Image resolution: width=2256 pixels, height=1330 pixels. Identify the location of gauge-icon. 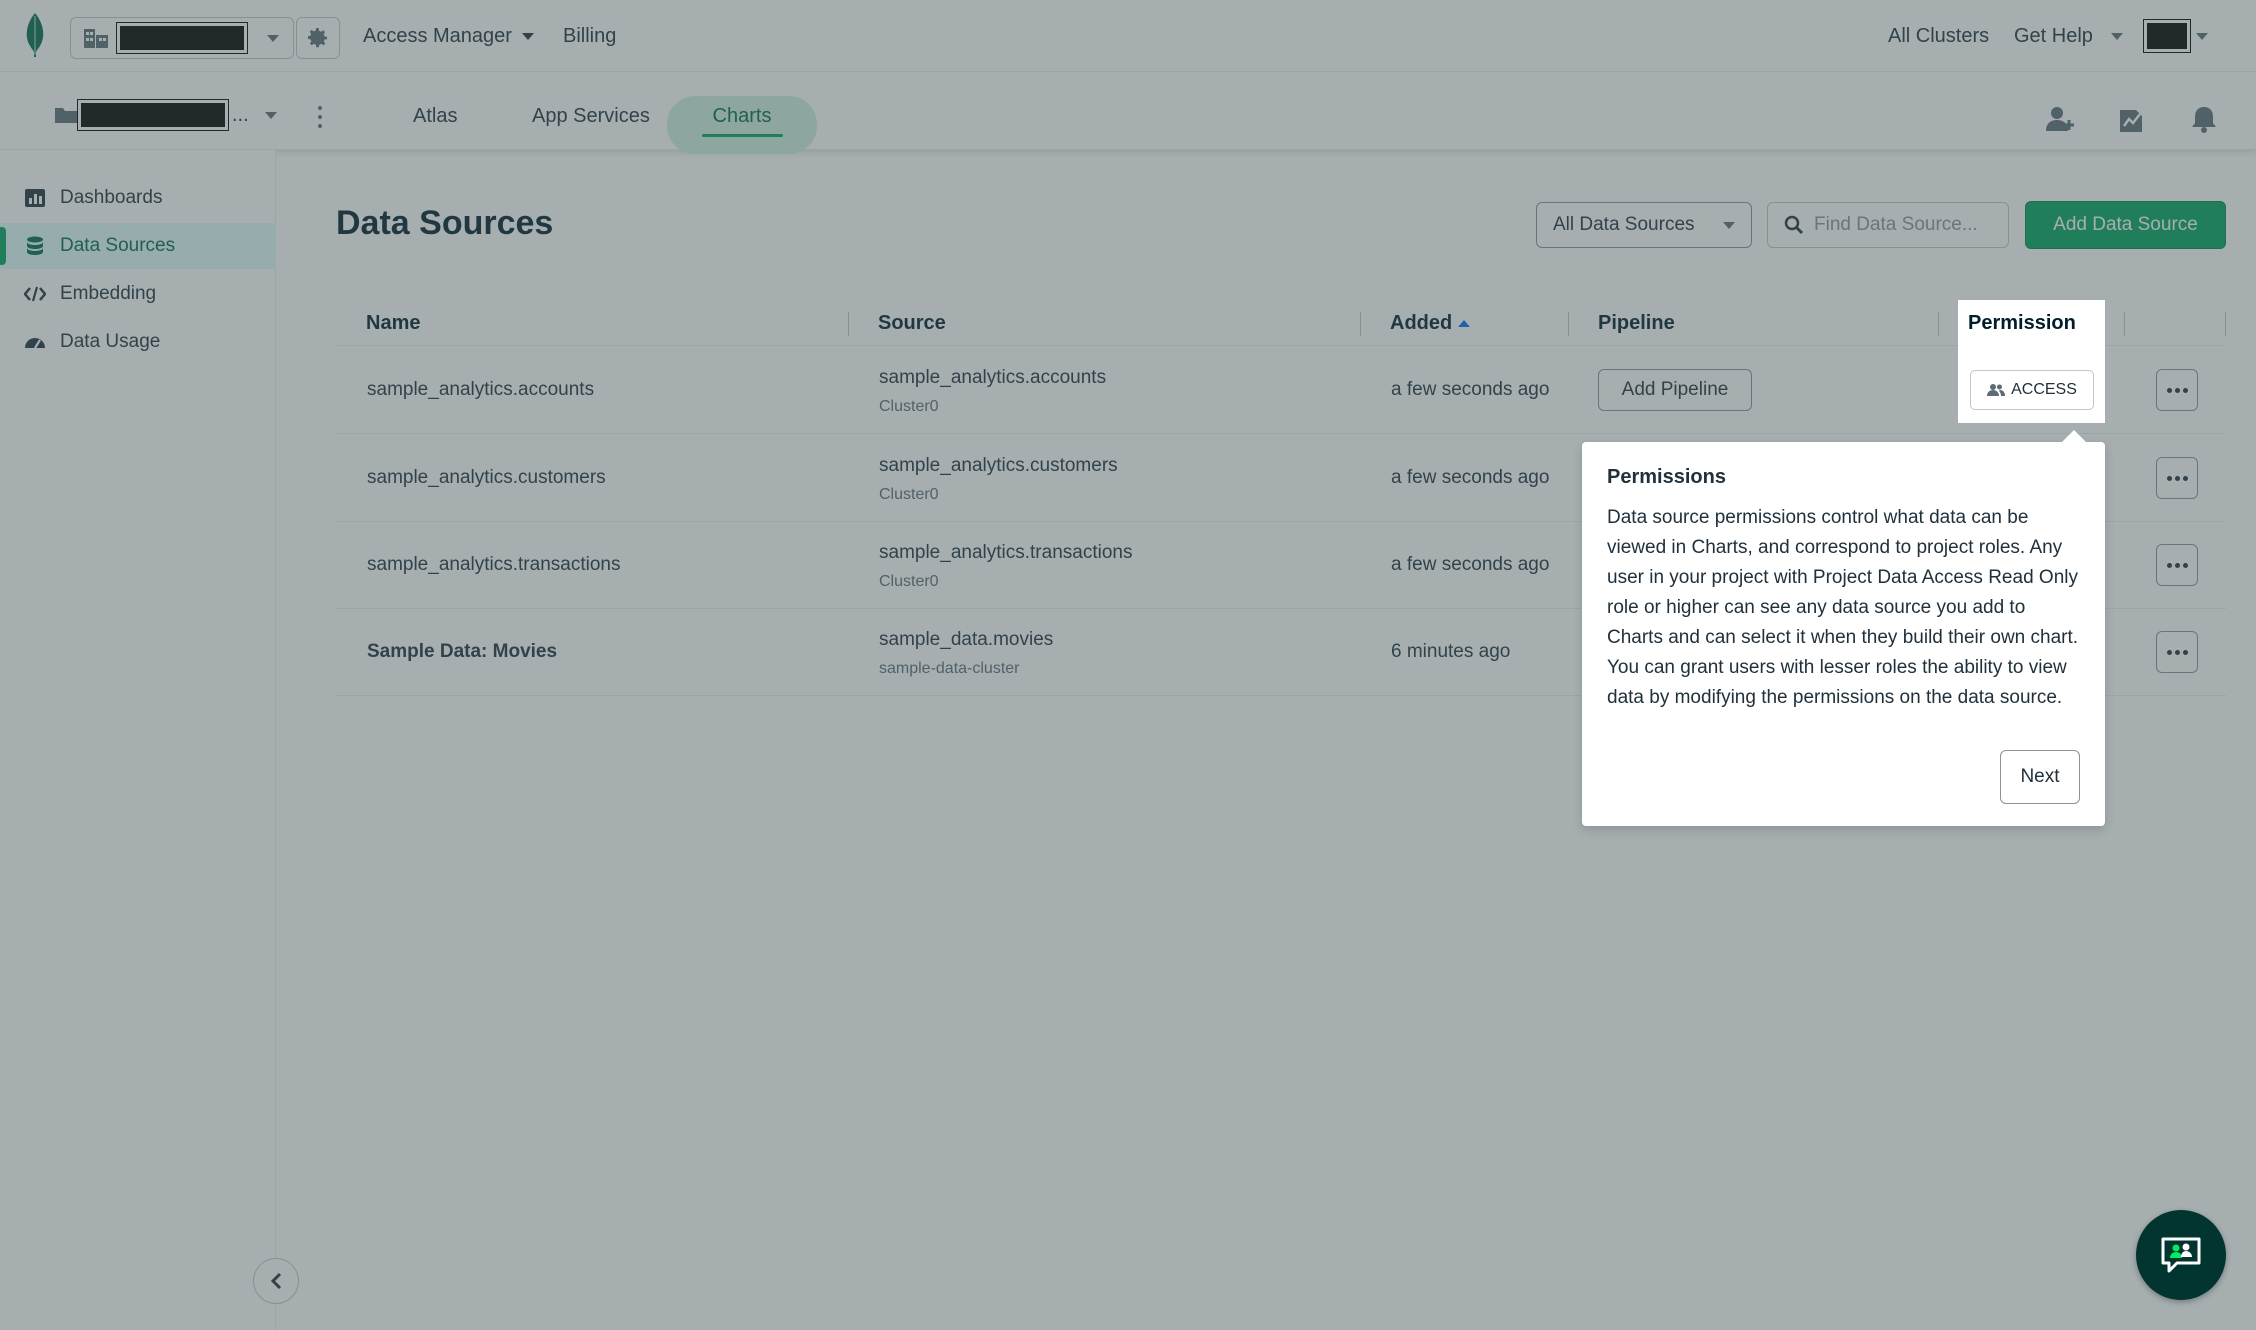
(35, 342).